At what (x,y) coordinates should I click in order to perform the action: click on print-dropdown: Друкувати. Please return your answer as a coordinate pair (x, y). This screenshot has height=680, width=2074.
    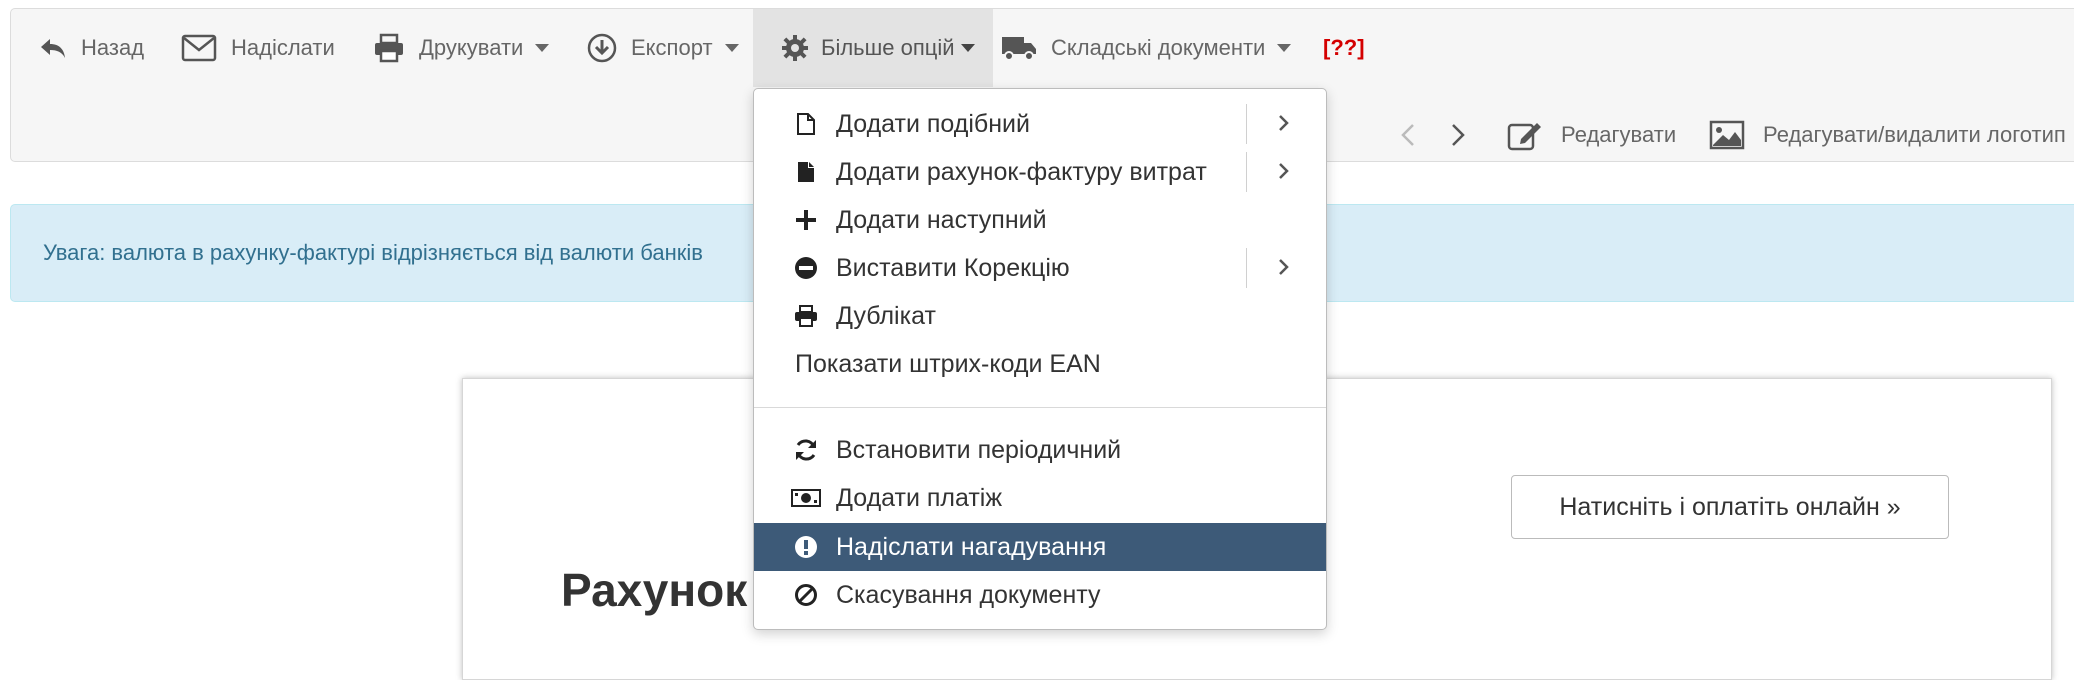
    Looking at the image, I should click on (461, 48).